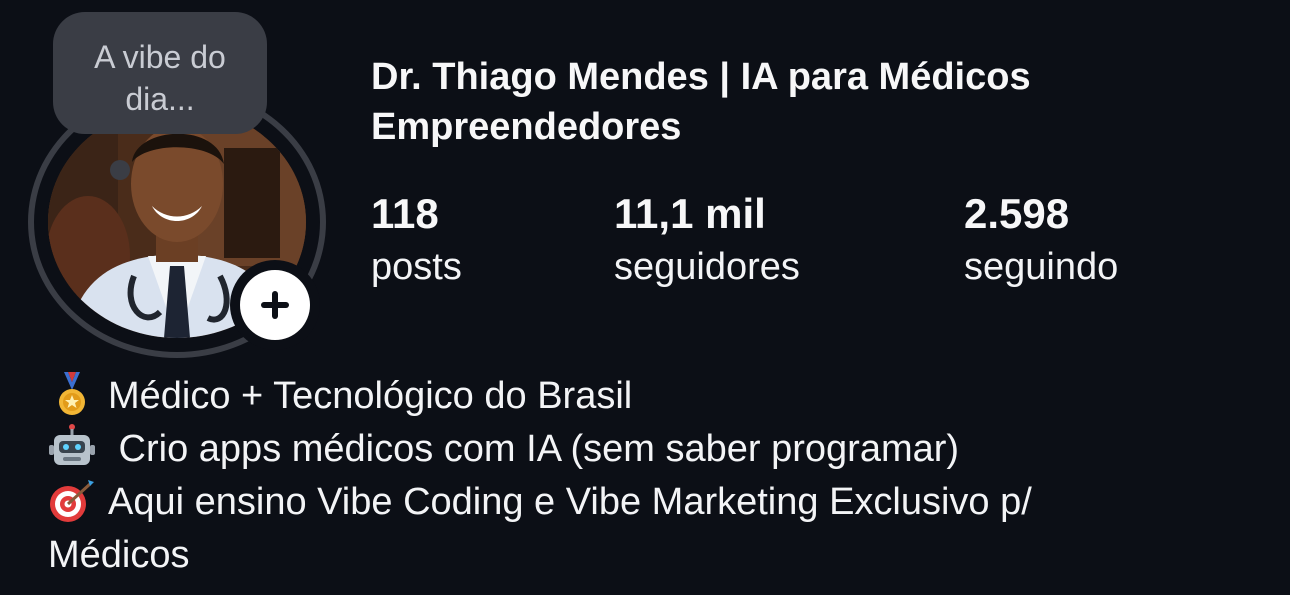 The image size is (1290, 595). Describe the element at coordinates (370, 396) in the screenshot. I see `bio-line-1-text: Médico + Tecnológico do Brasil` at that location.